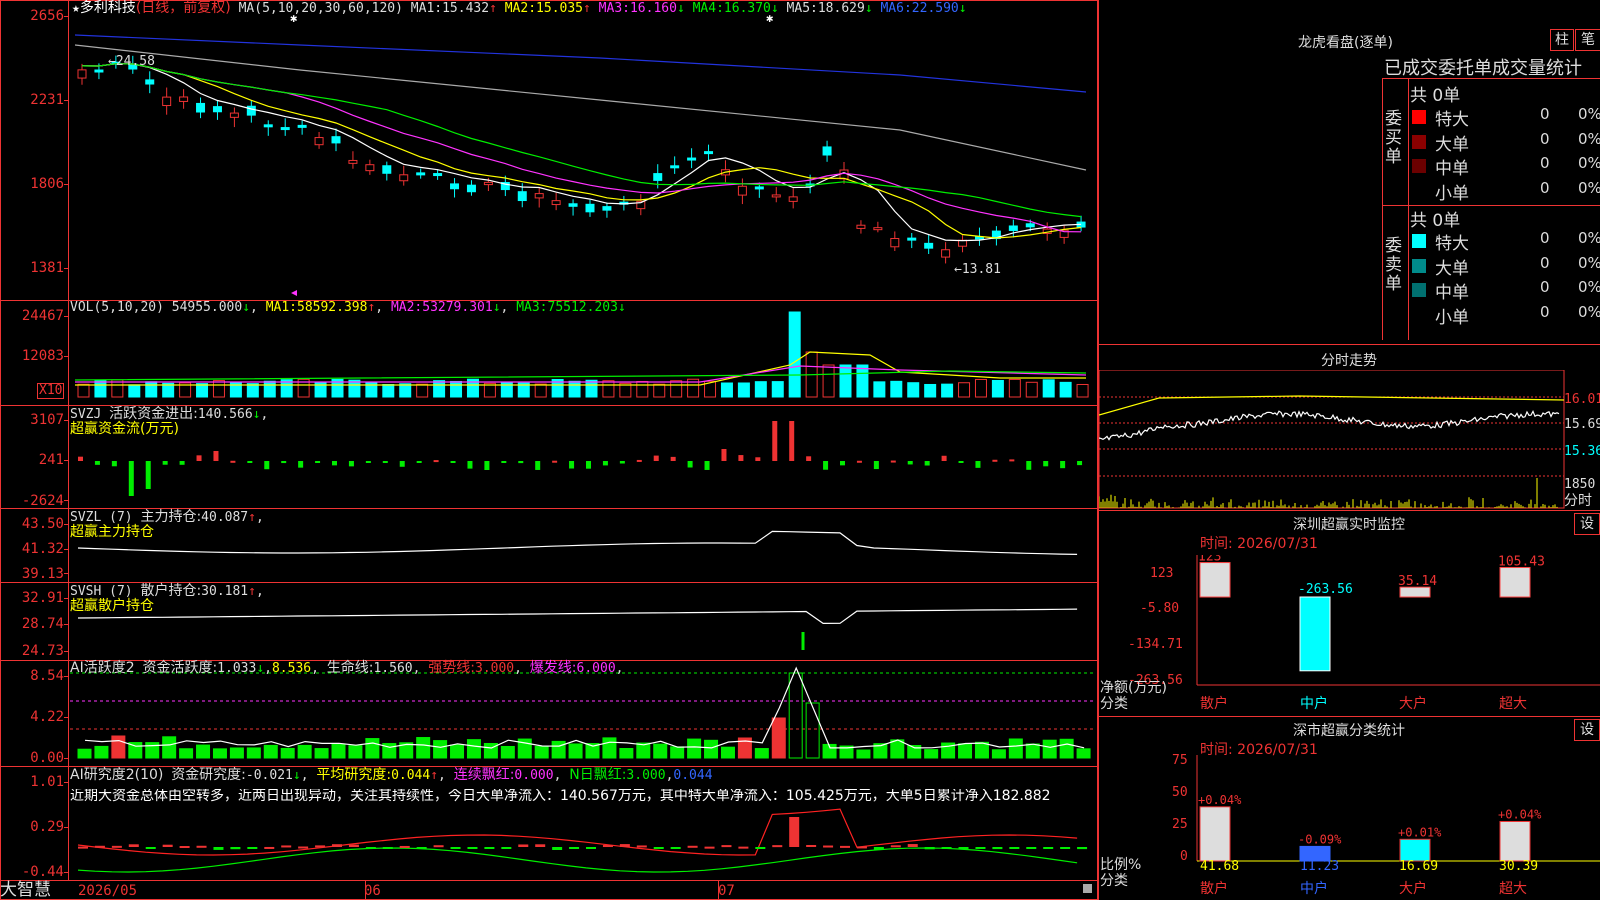 The image size is (1600, 900). What do you see at coordinates (108, 8) in the screenshot?
I see `stock-name: 多利科技` at bounding box center [108, 8].